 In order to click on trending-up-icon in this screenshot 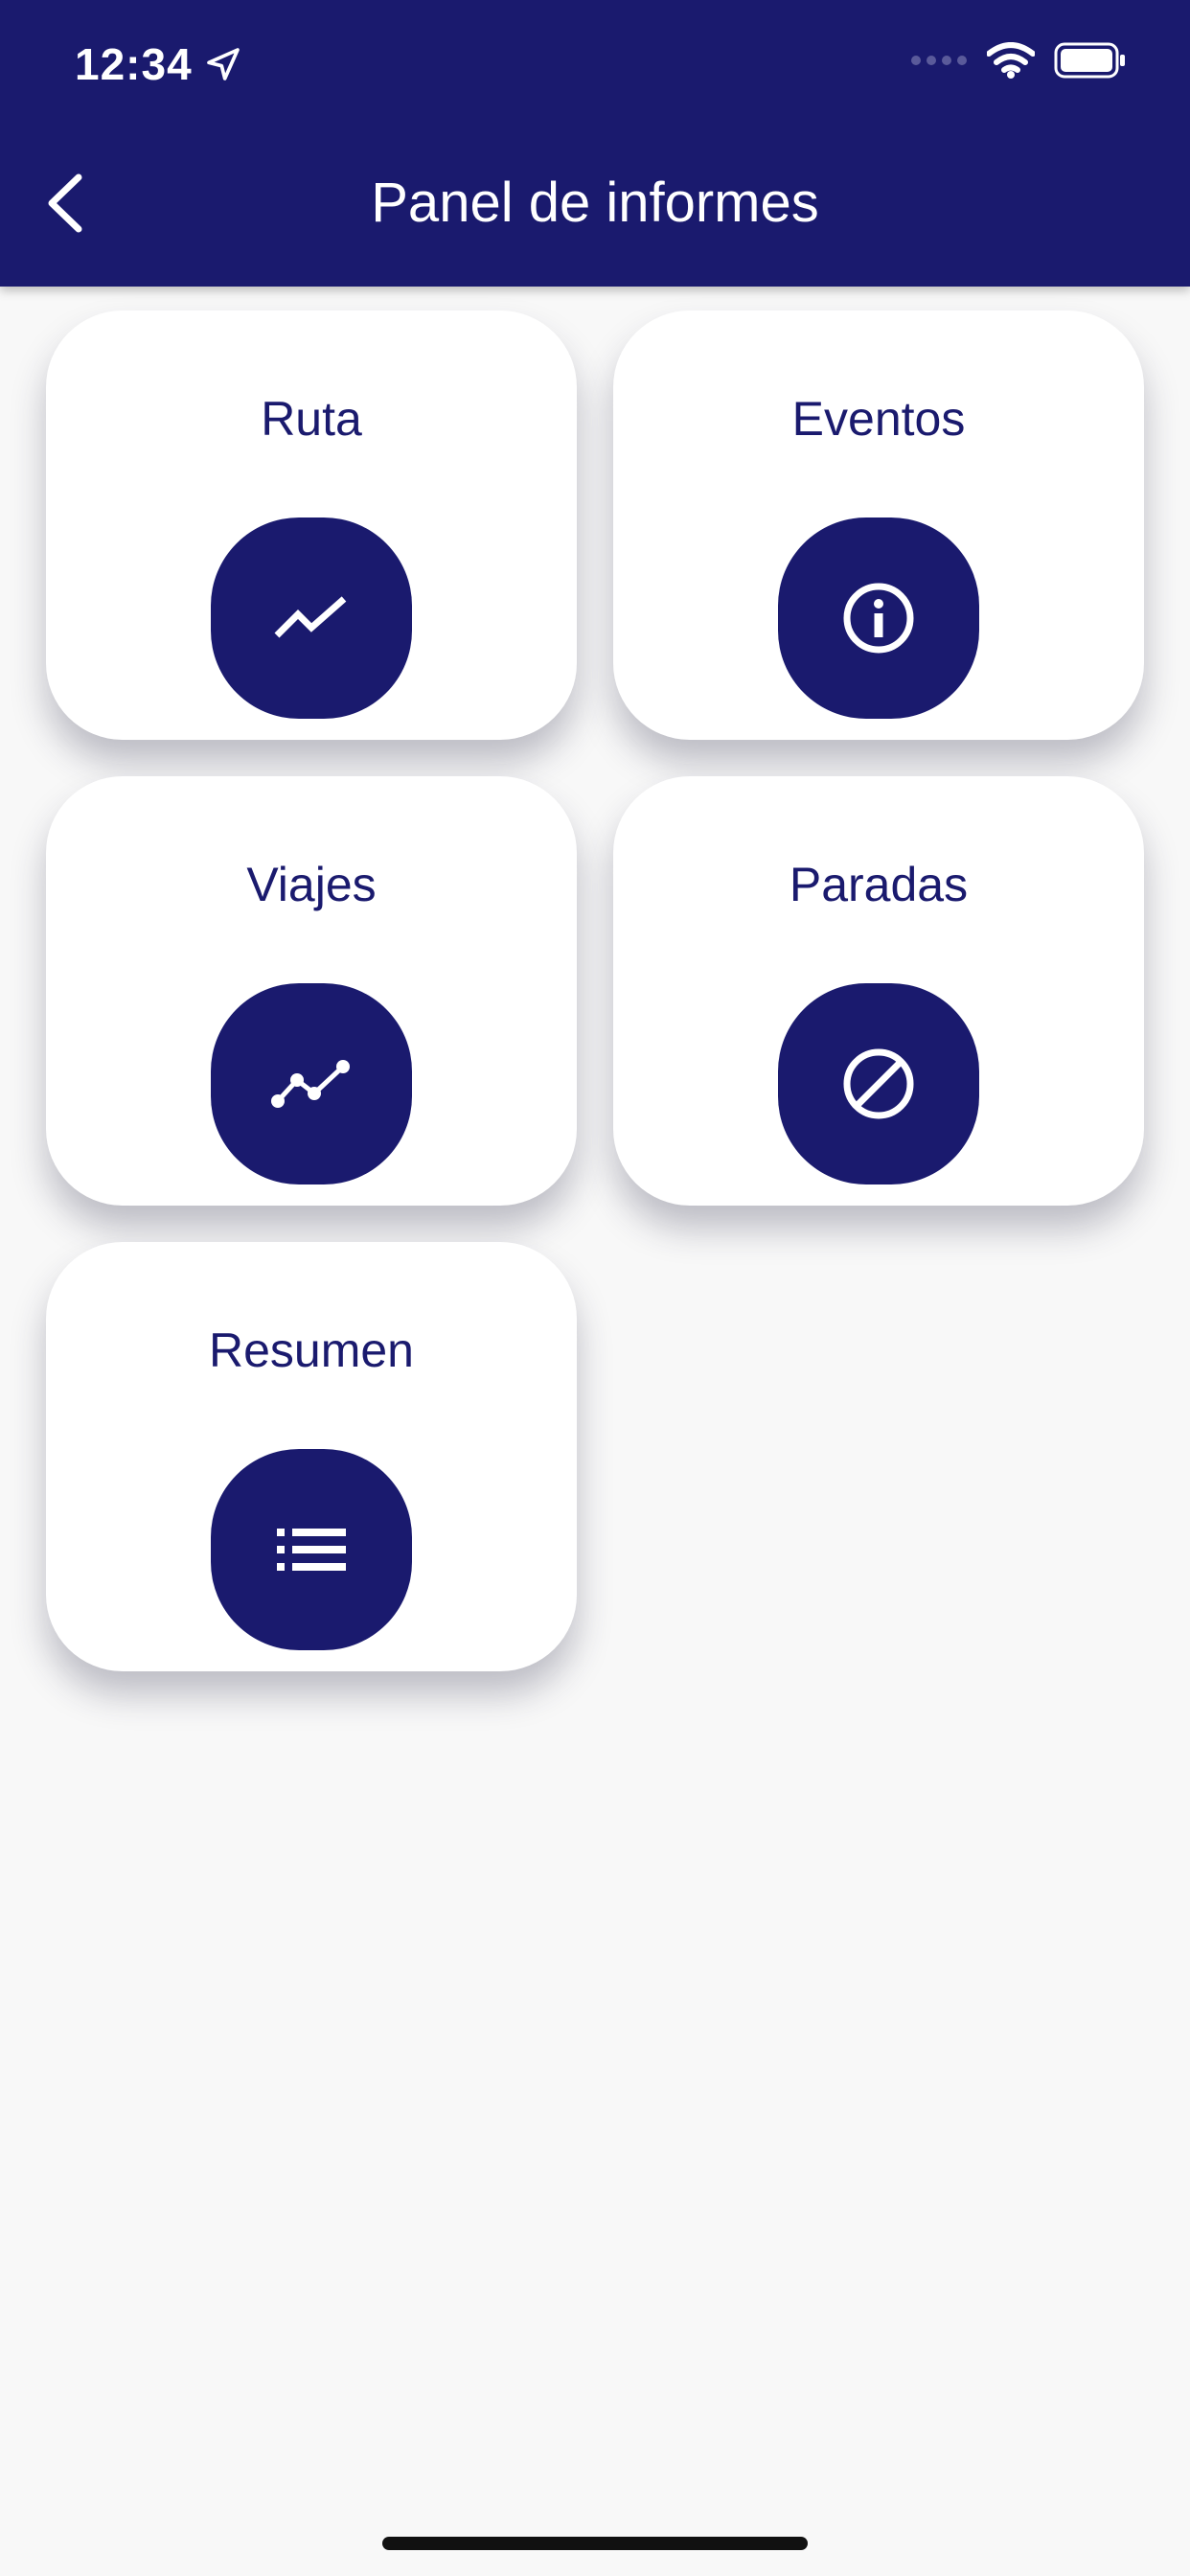, I will do `click(311, 617)`.